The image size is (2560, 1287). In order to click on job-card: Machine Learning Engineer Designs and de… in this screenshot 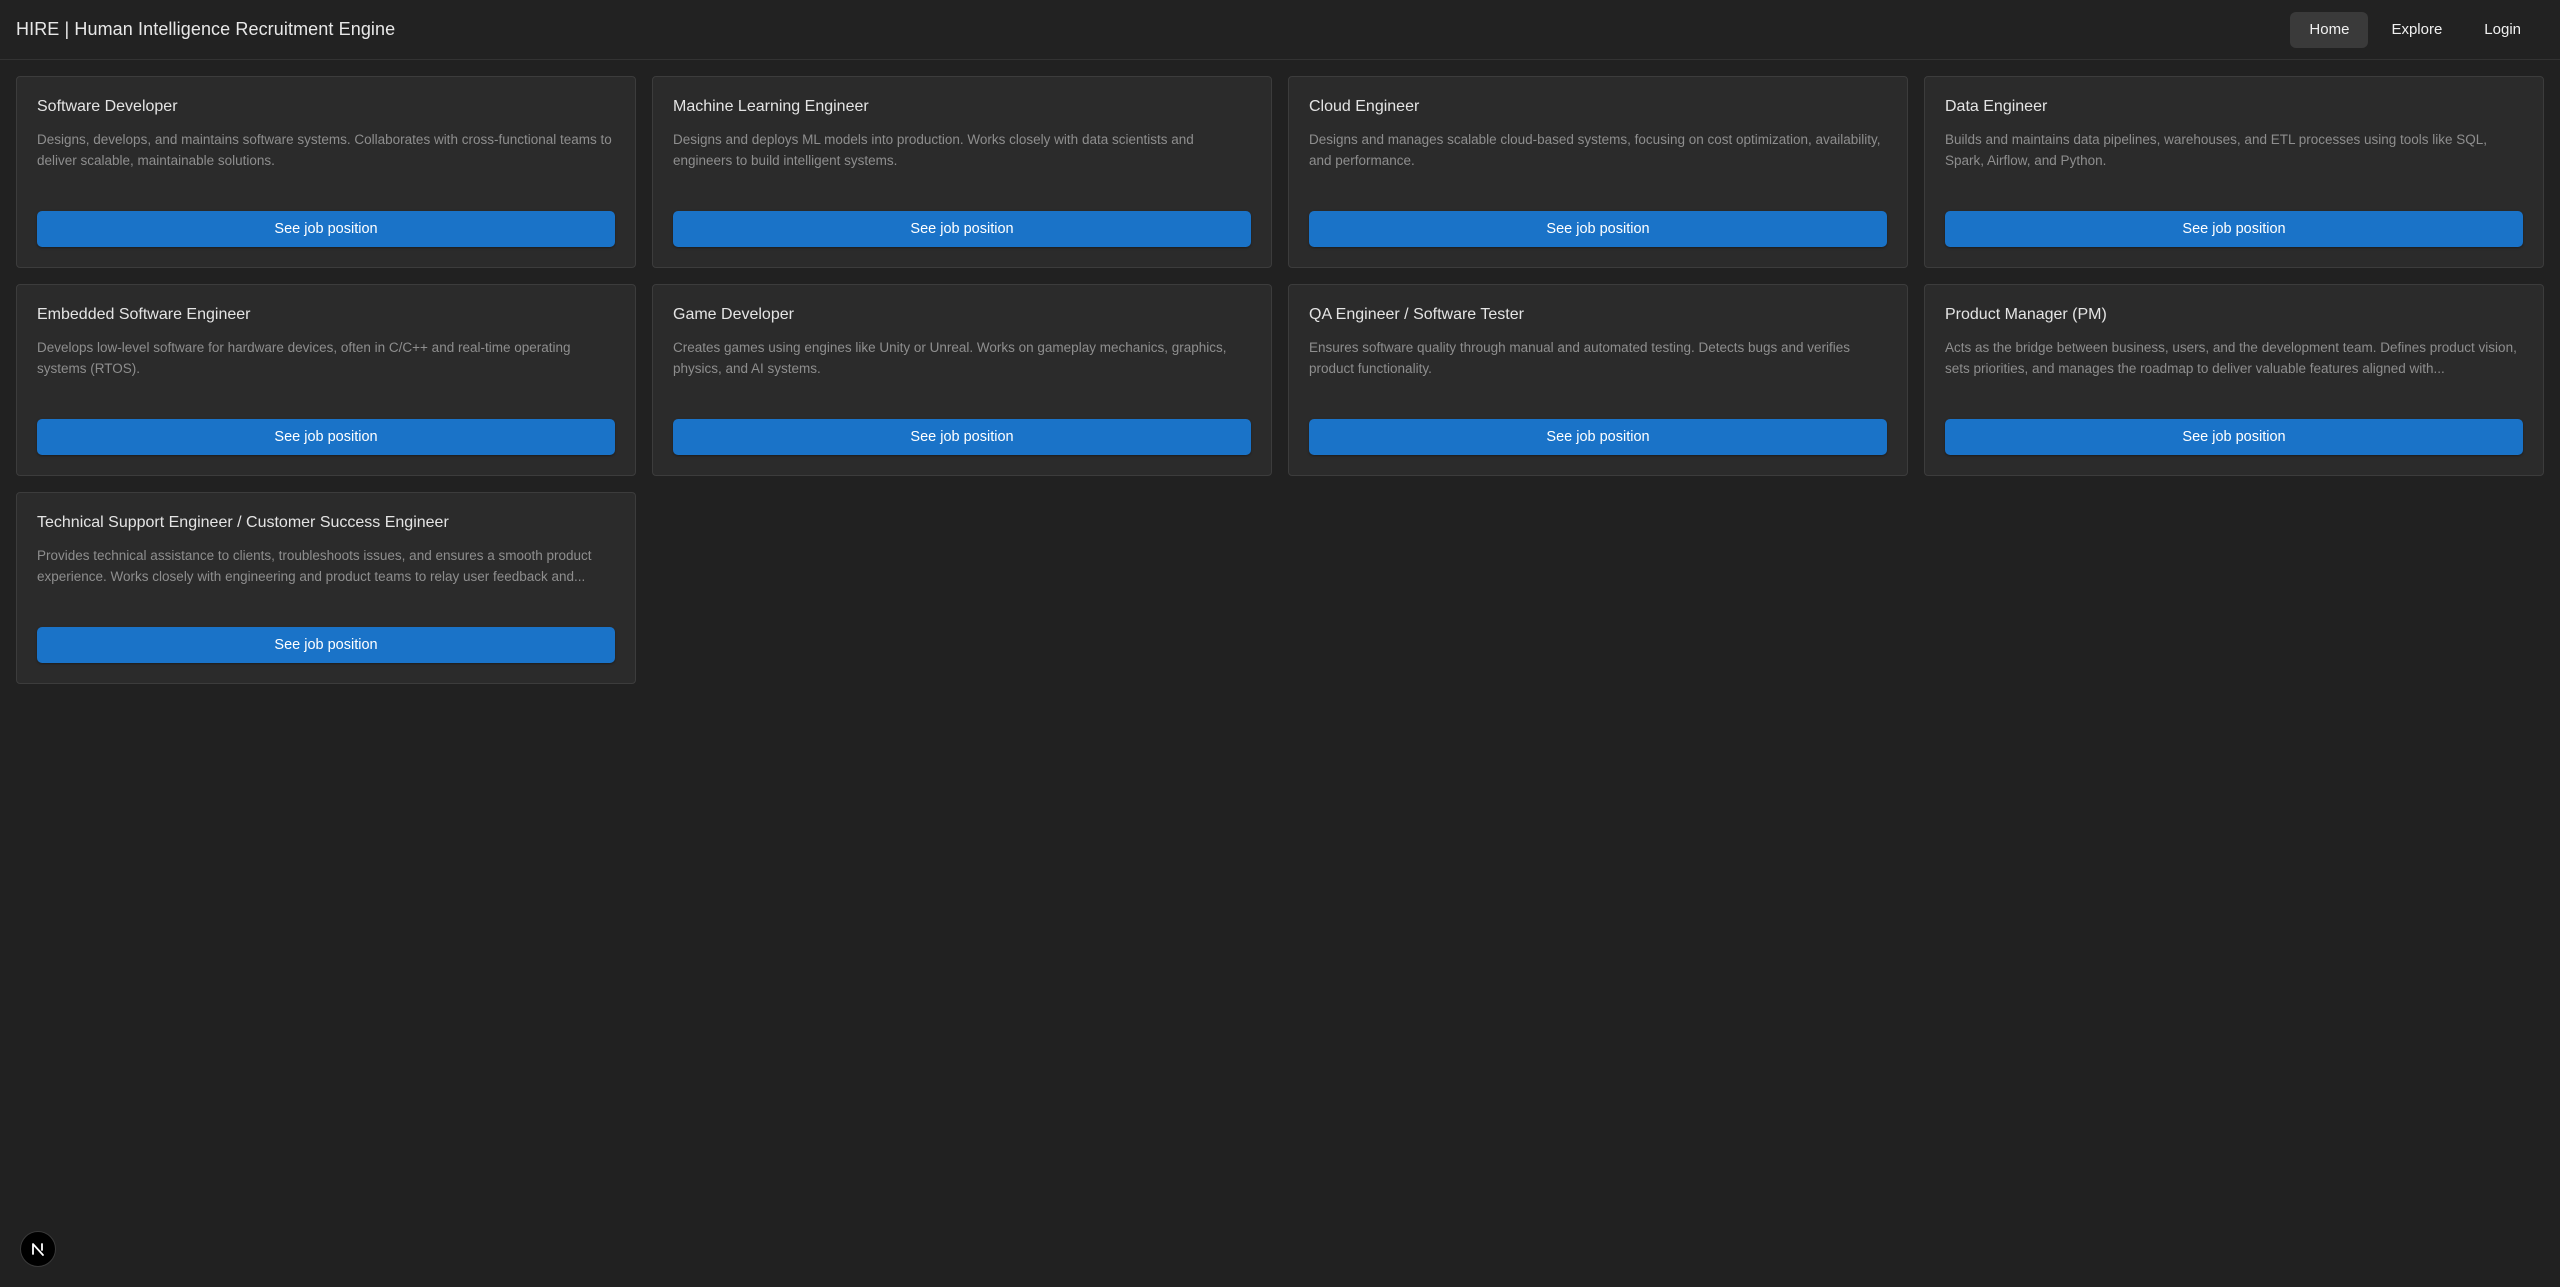, I will do `click(962, 172)`.